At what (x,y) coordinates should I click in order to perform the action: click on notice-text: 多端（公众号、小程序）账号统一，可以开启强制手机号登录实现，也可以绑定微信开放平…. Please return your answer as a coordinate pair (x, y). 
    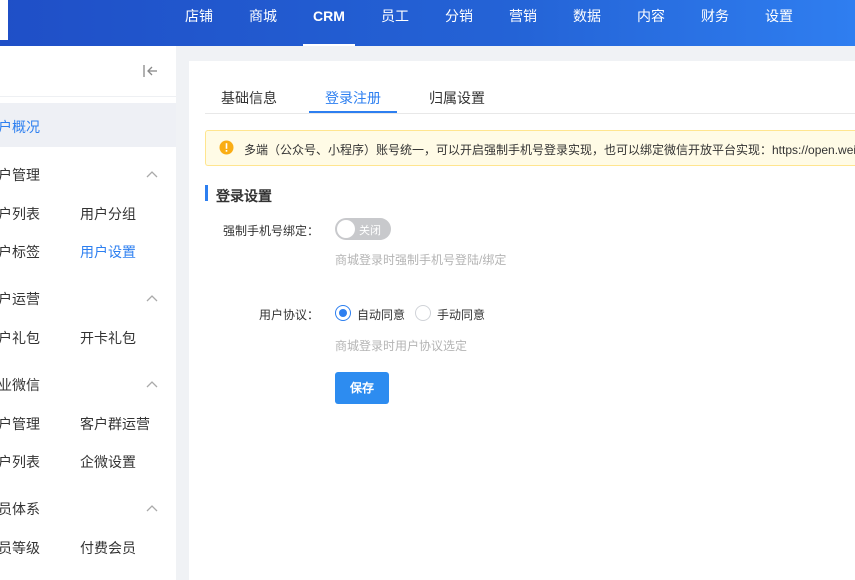
    Looking at the image, I should click on (549, 150).